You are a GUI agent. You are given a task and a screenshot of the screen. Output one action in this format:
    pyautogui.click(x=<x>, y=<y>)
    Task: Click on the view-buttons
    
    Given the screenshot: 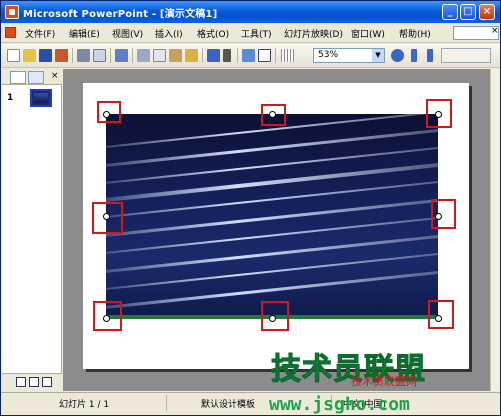 What is the action you would take?
    pyautogui.click(x=32, y=382)
    